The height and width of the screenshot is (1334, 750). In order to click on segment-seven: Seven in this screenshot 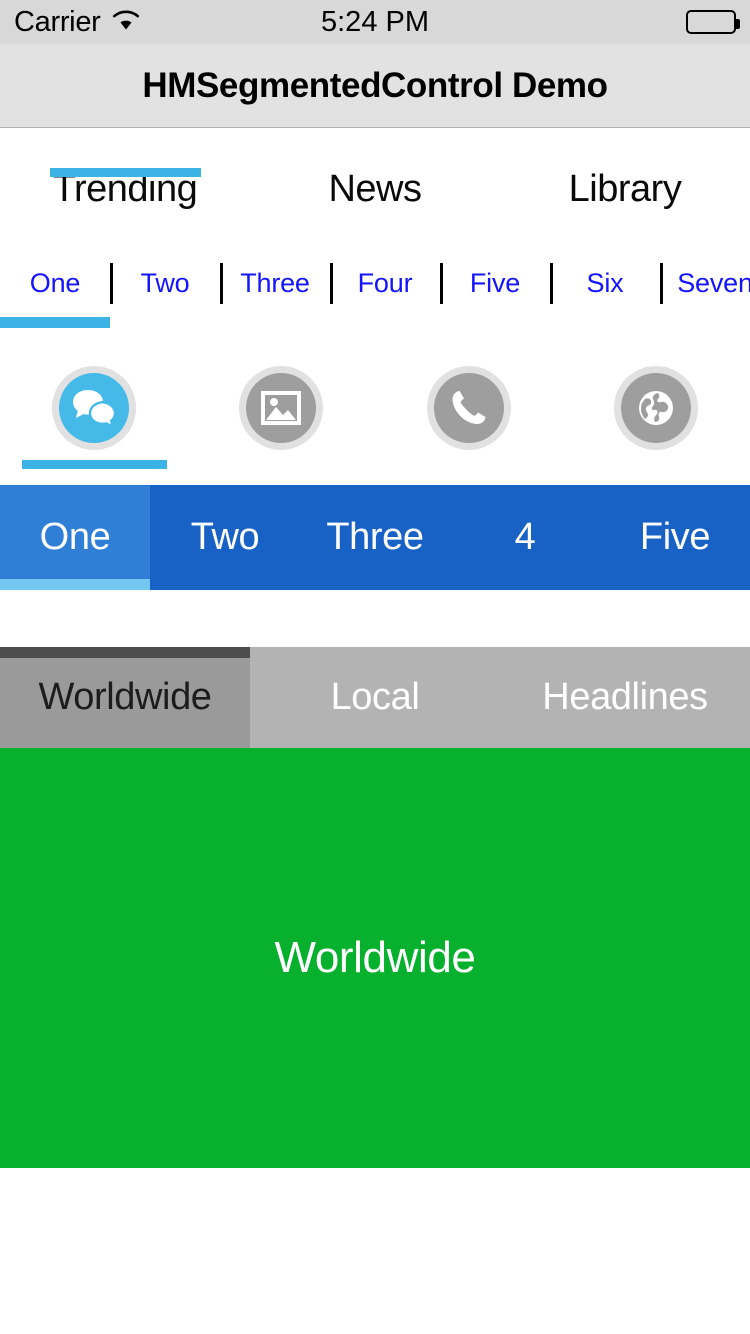, I will do `click(705, 283)`.